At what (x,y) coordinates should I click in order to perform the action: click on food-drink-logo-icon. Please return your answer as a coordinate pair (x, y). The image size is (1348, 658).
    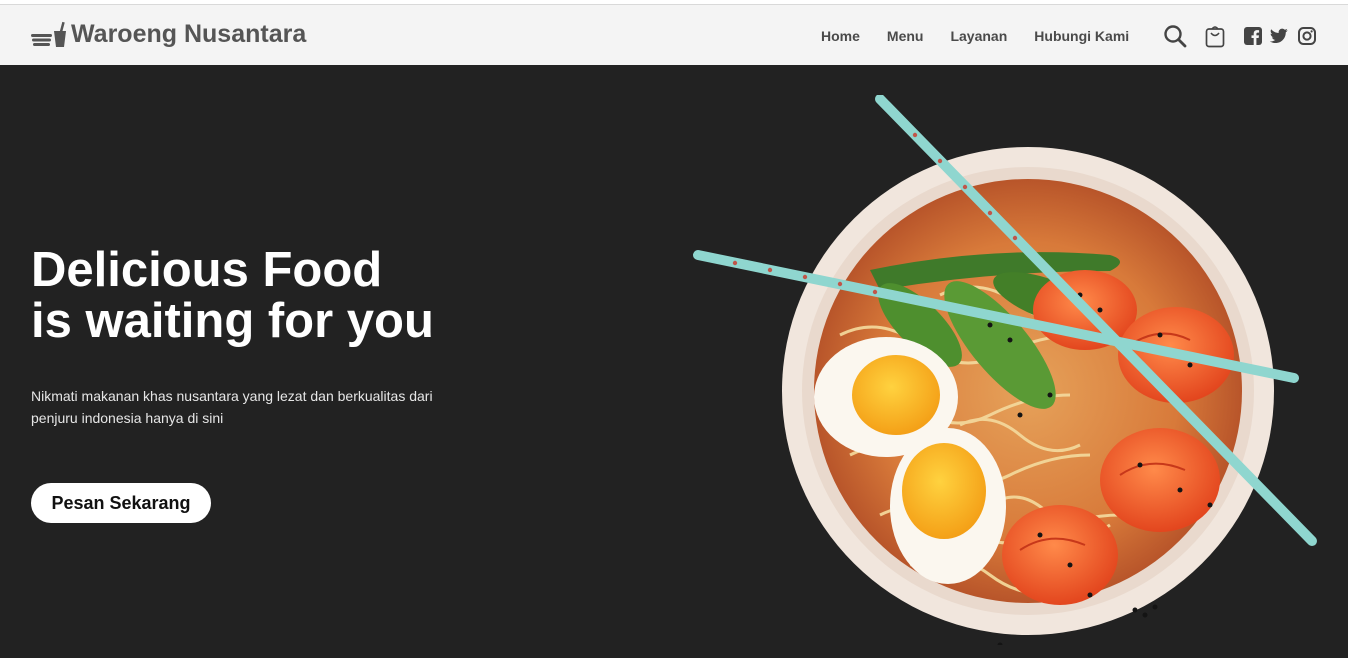
    Looking at the image, I should click on (48, 34).